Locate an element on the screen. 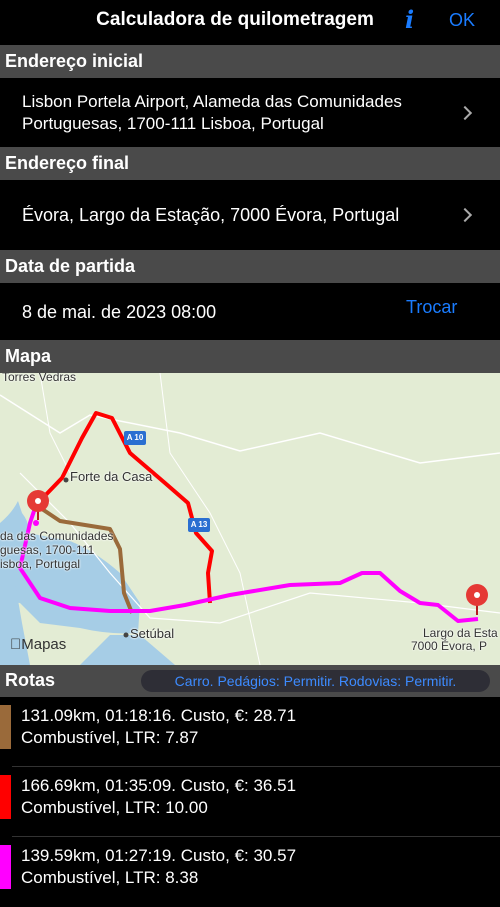 This screenshot has height=907, width=500. route-summary: 166.69km, 01:35:09. Custo, €: 36.51 is located at coordinates (159, 785).